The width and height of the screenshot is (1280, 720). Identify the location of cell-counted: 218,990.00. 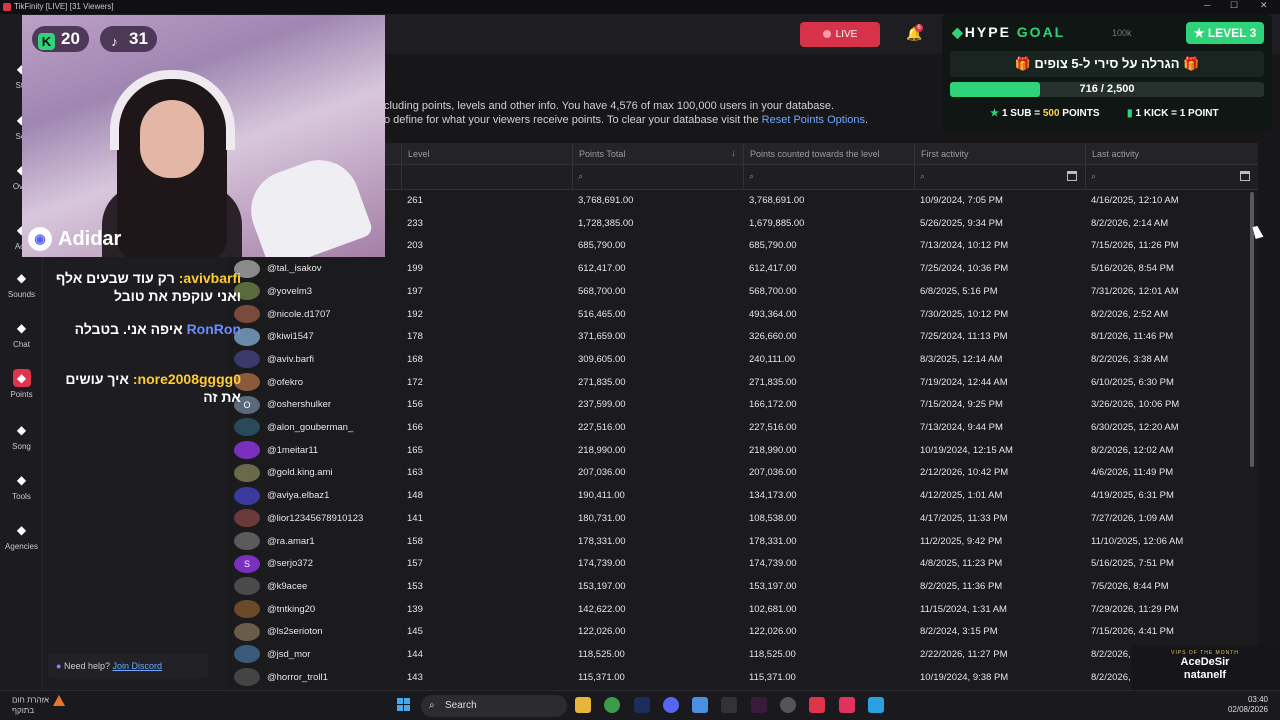
(773, 450).